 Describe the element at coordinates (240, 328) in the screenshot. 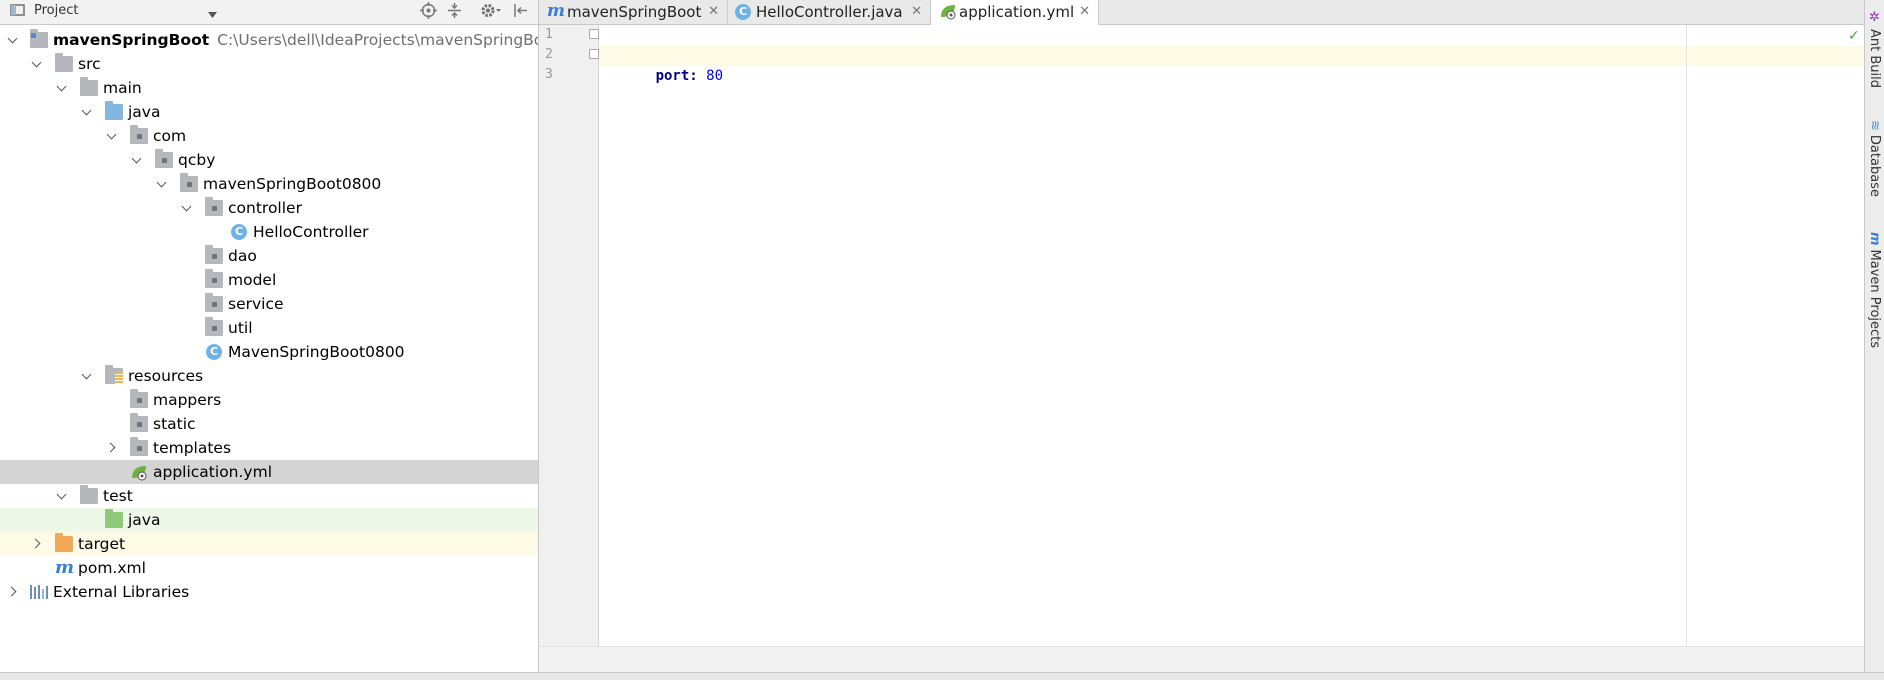

I see `tree-label: util` at that location.